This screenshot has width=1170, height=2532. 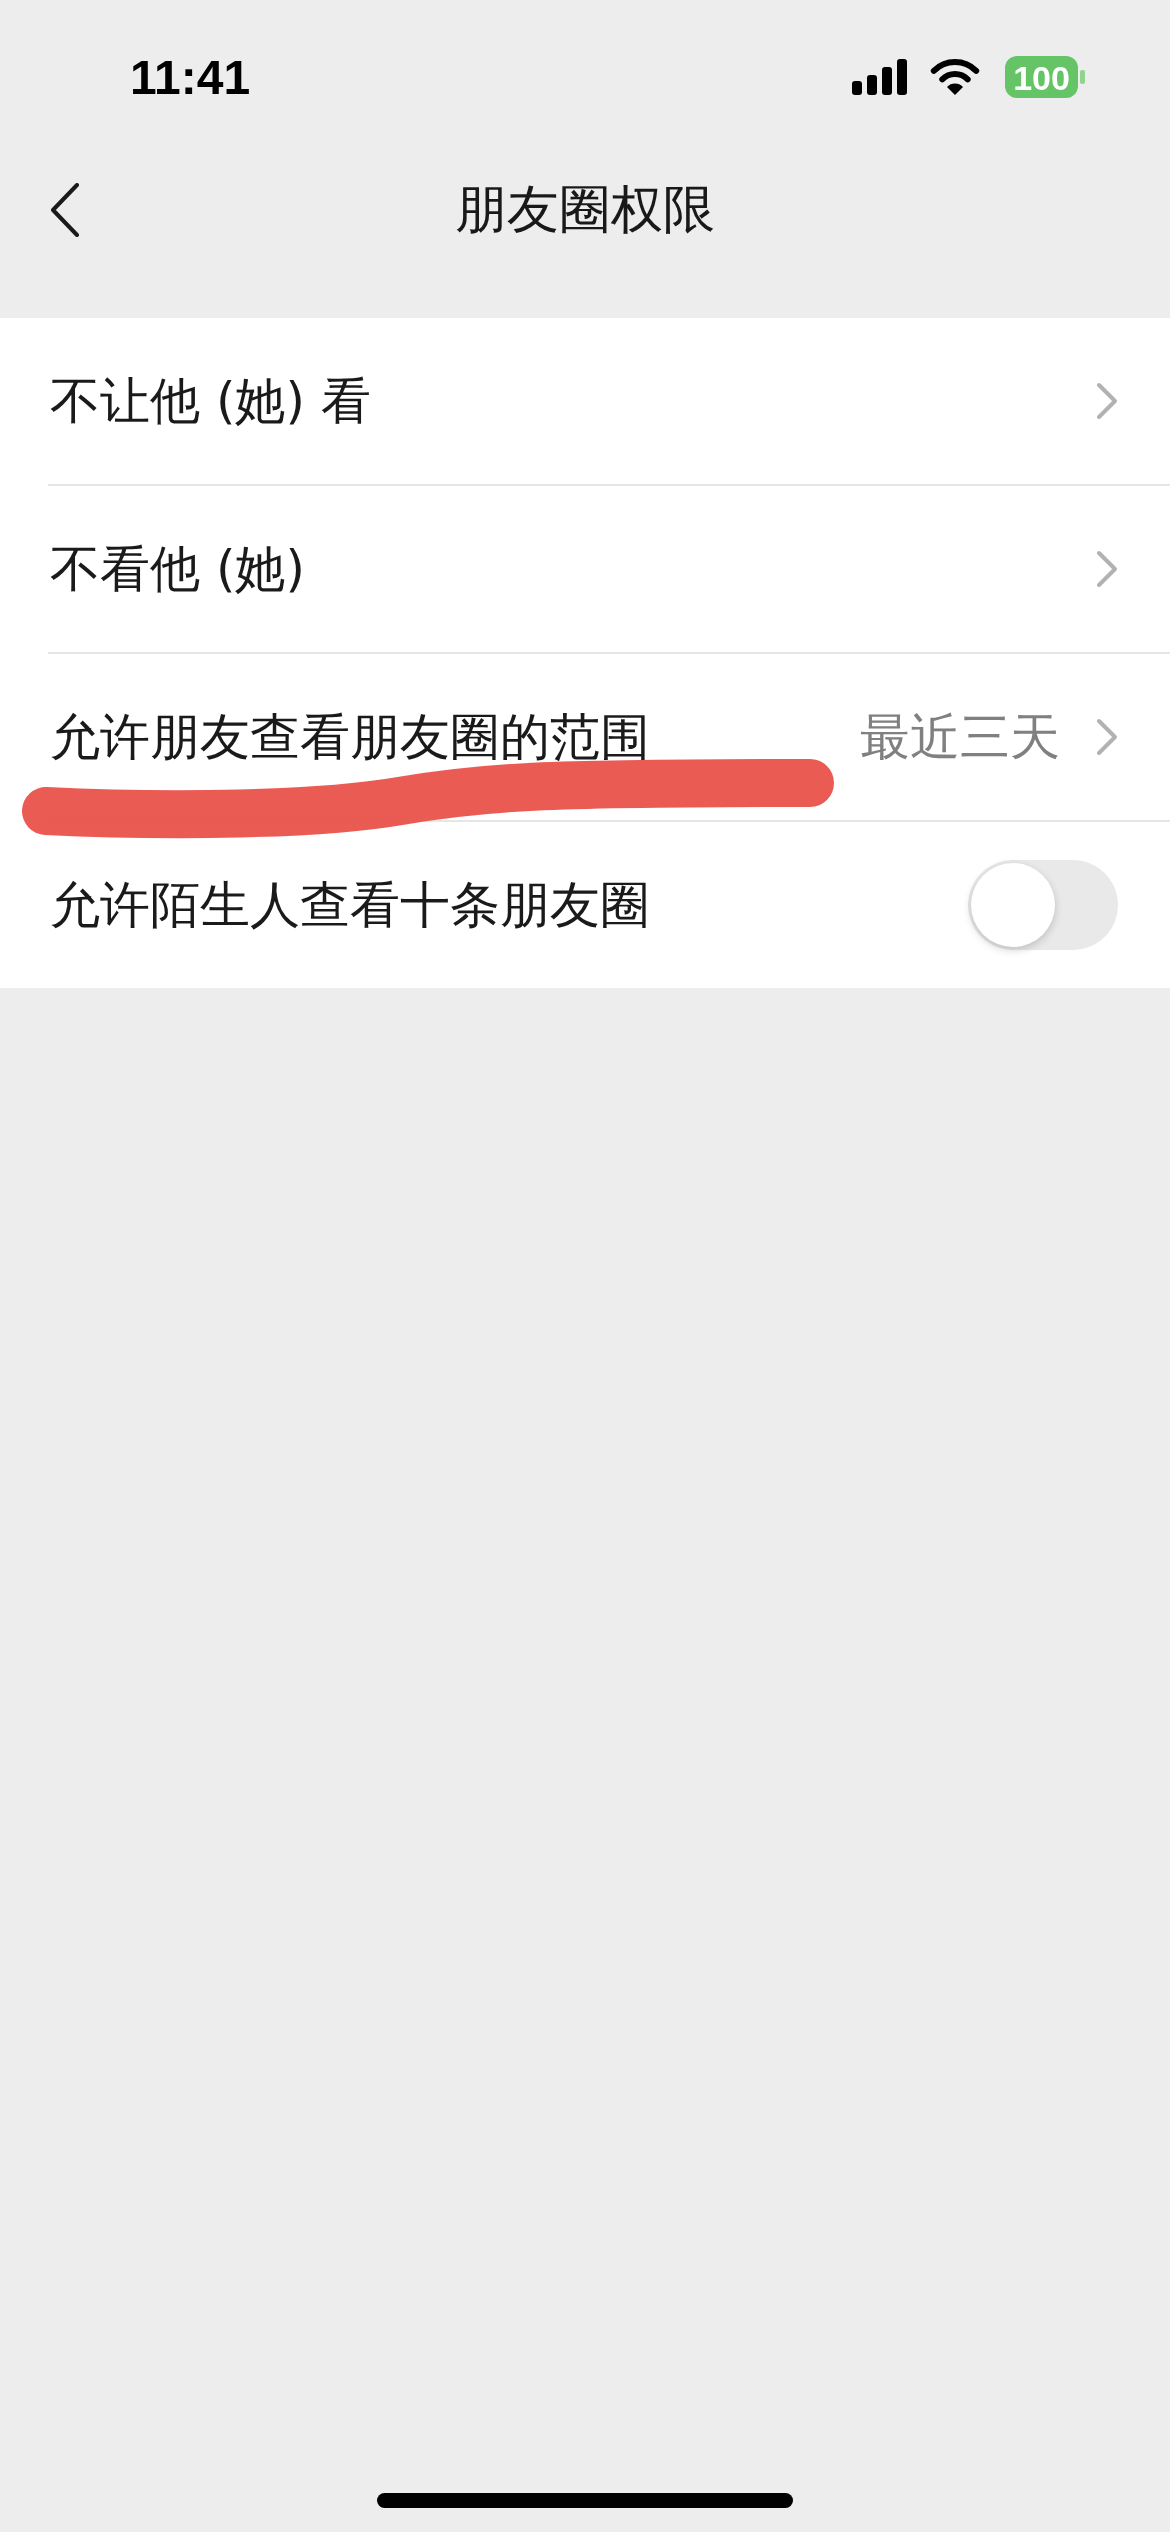 What do you see at coordinates (955, 77) in the screenshot?
I see `wifi-icon` at bounding box center [955, 77].